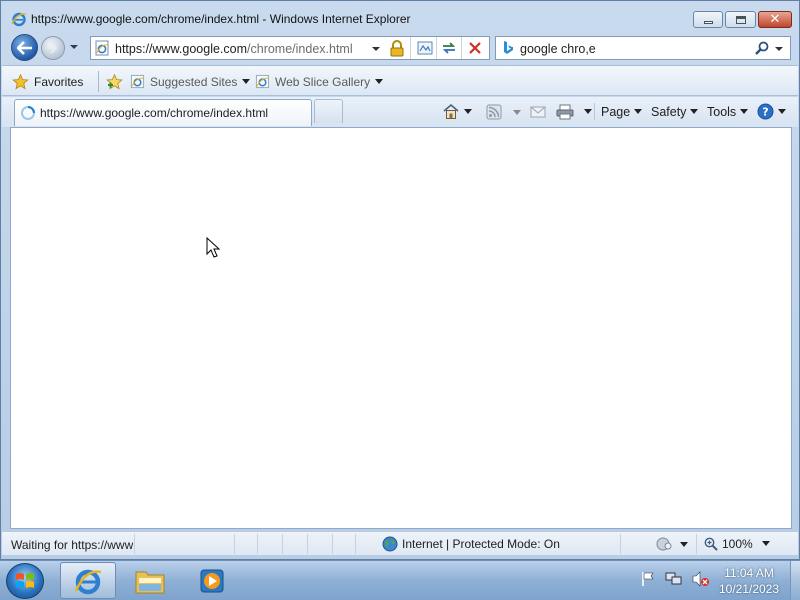  I want to click on minimize-icon, so click(708, 22).